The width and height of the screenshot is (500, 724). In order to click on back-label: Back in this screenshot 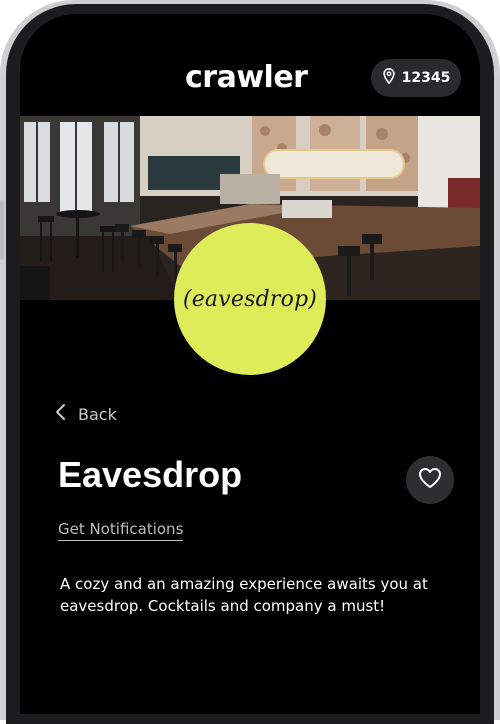, I will do `click(97, 414)`.